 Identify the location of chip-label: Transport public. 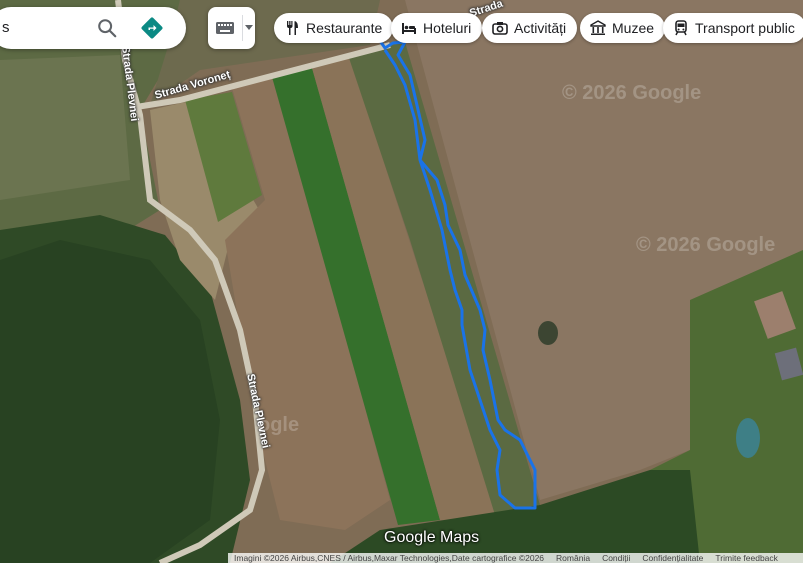
(745, 28).